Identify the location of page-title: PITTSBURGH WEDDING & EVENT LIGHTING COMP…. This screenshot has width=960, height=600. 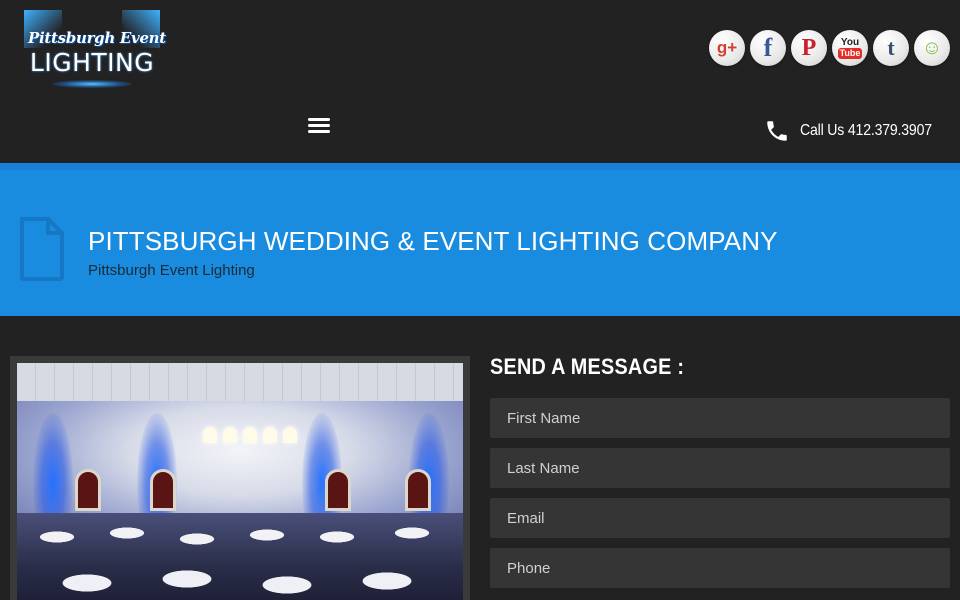
(433, 241).